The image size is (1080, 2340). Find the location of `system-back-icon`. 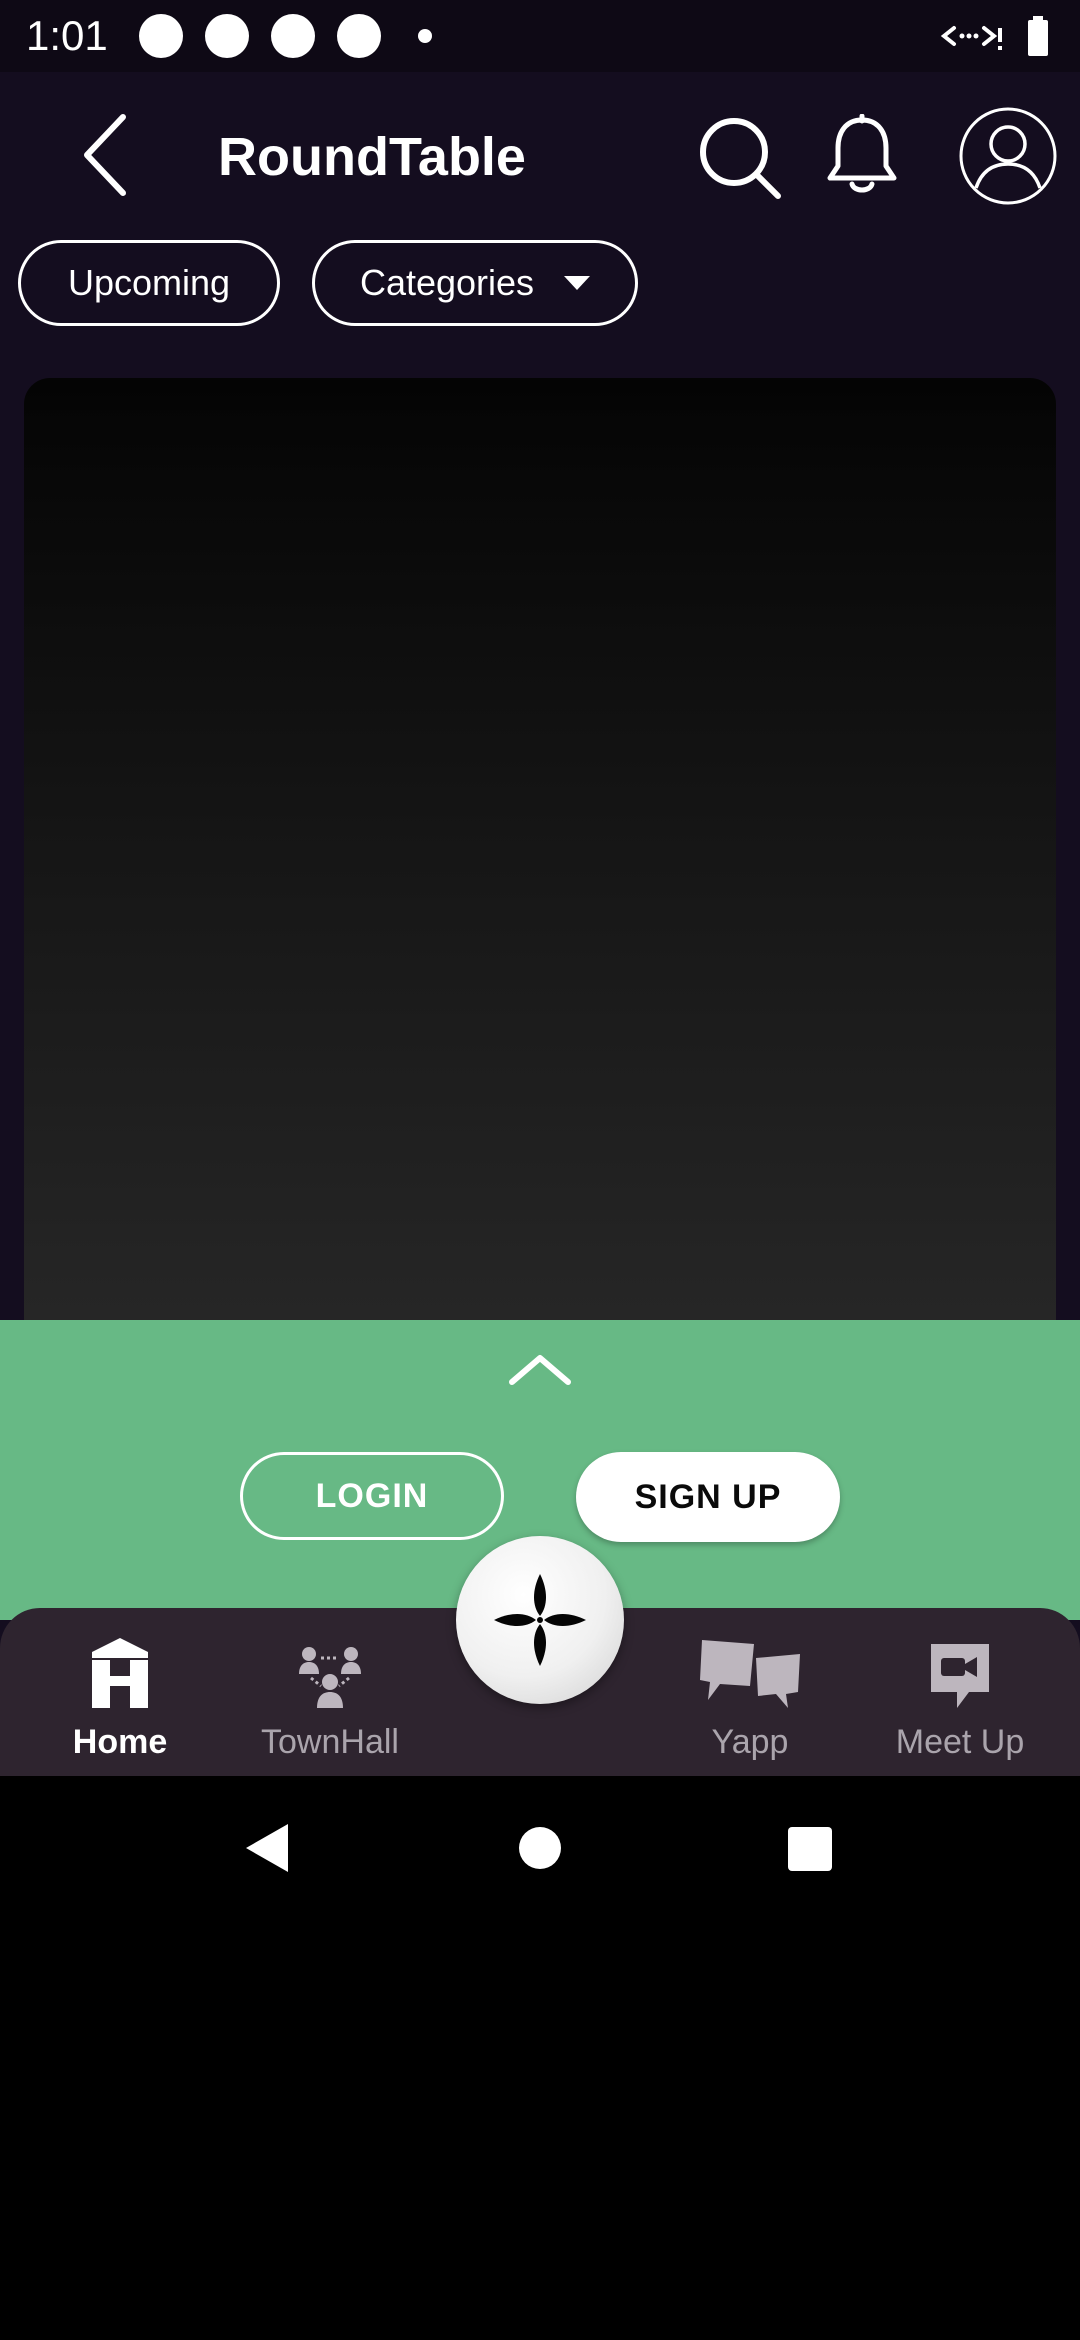

system-back-icon is located at coordinates (267, 1848).